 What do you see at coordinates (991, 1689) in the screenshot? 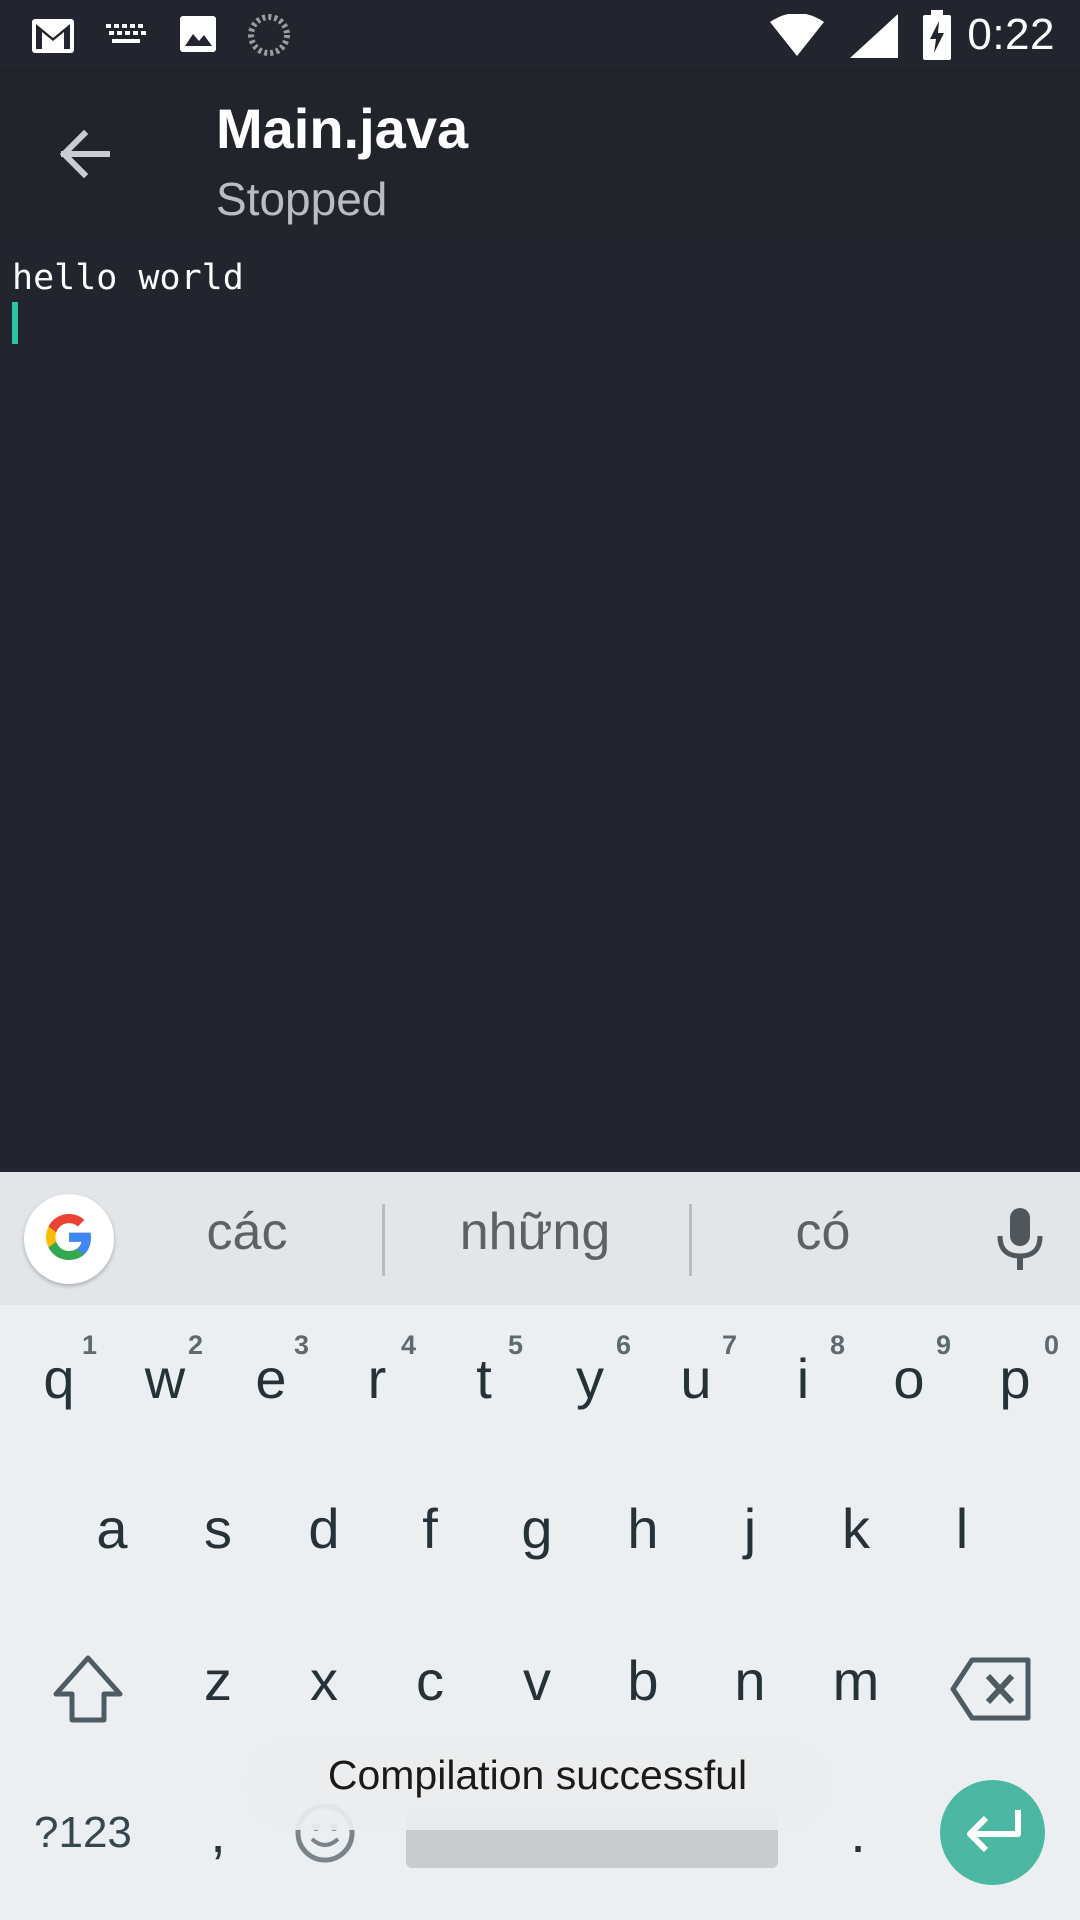
I see `backspace-key` at bounding box center [991, 1689].